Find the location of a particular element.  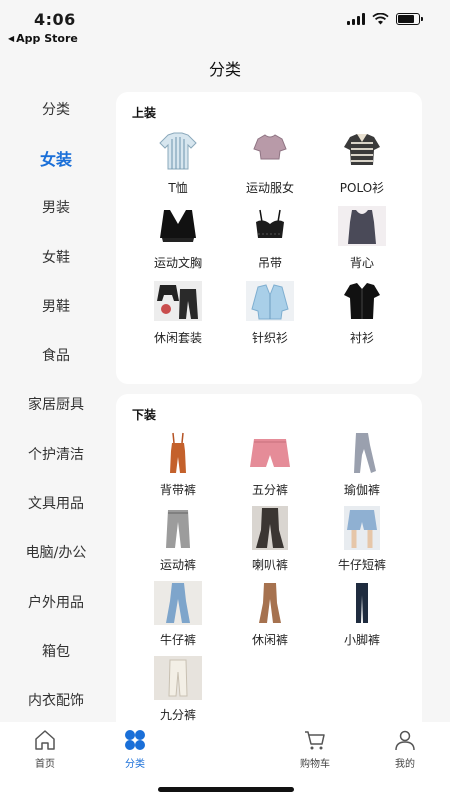

category-cell-camisole: 吊带 is located at coordinates (270, 237).